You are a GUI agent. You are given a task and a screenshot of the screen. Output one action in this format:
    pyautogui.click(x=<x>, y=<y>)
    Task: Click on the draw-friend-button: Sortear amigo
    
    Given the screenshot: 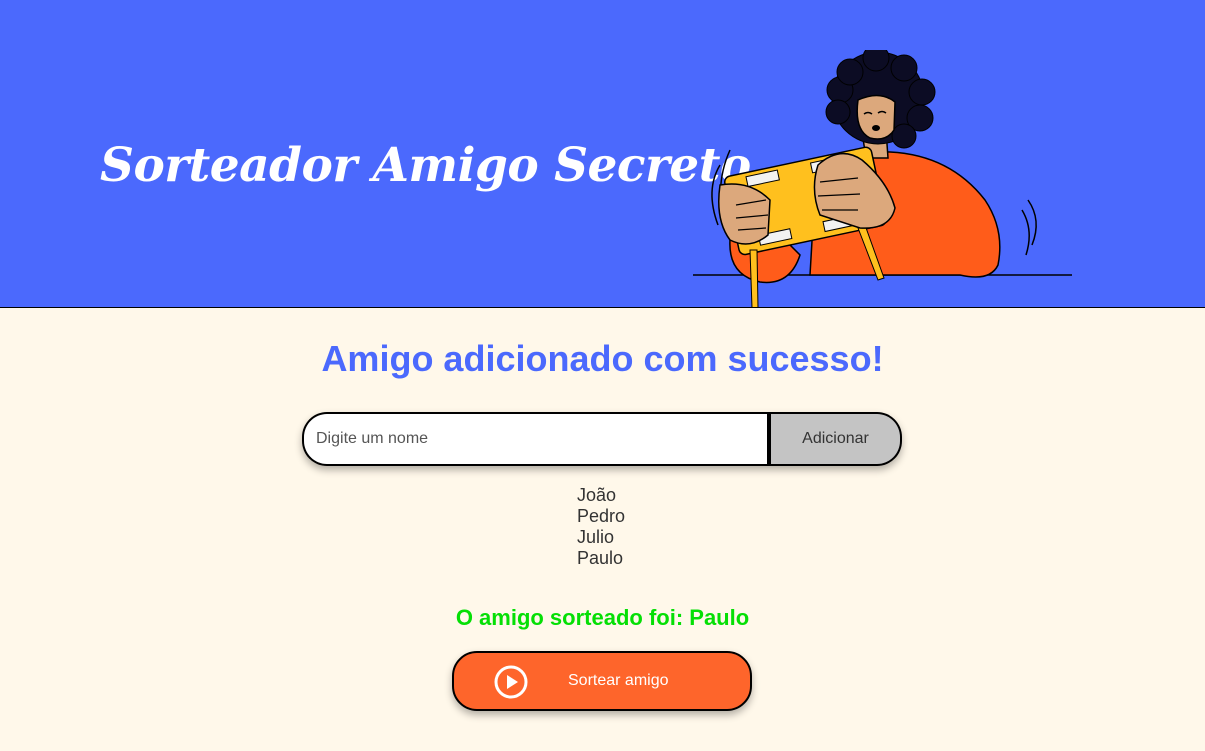 What is the action you would take?
    pyautogui.click(x=602, y=681)
    